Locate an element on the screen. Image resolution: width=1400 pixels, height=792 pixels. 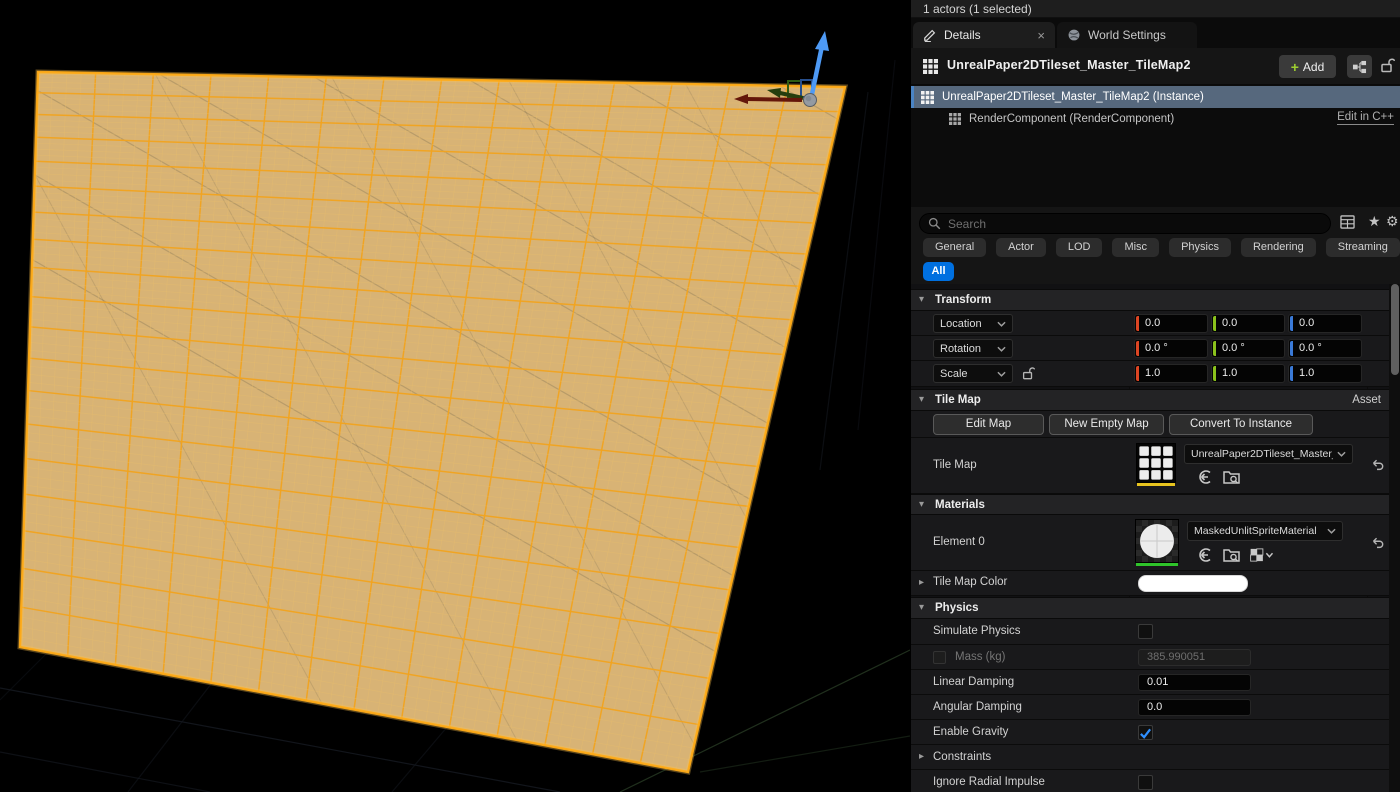
simulate-physics-row: Simulate Physics is located at coordinates (1150, 632).